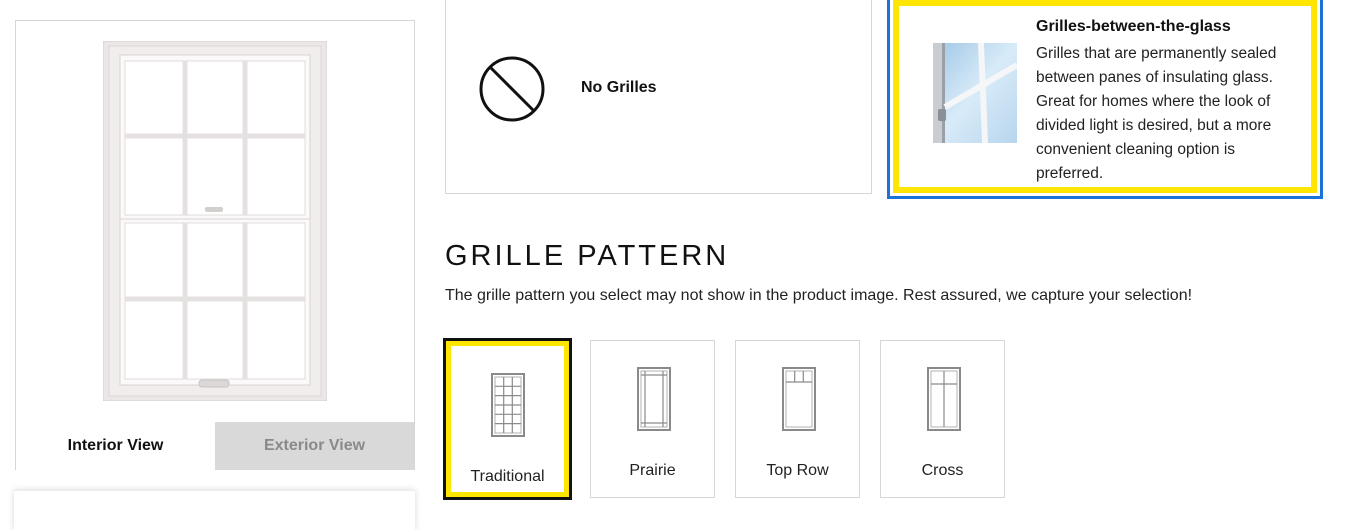 The height and width of the screenshot is (530, 1364). I want to click on pattern-label-cross: Cross, so click(942, 470).